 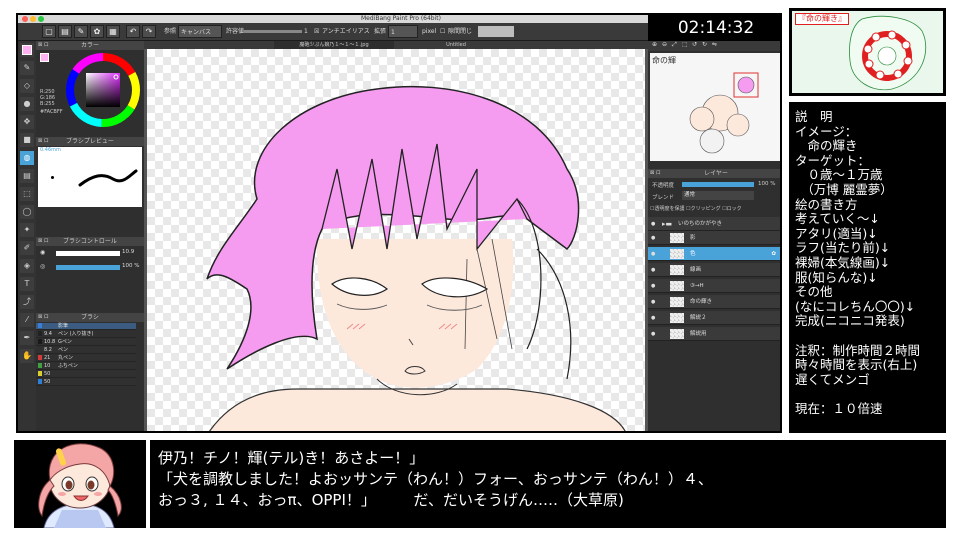 I want to click on size-slider, so click(x=88, y=253).